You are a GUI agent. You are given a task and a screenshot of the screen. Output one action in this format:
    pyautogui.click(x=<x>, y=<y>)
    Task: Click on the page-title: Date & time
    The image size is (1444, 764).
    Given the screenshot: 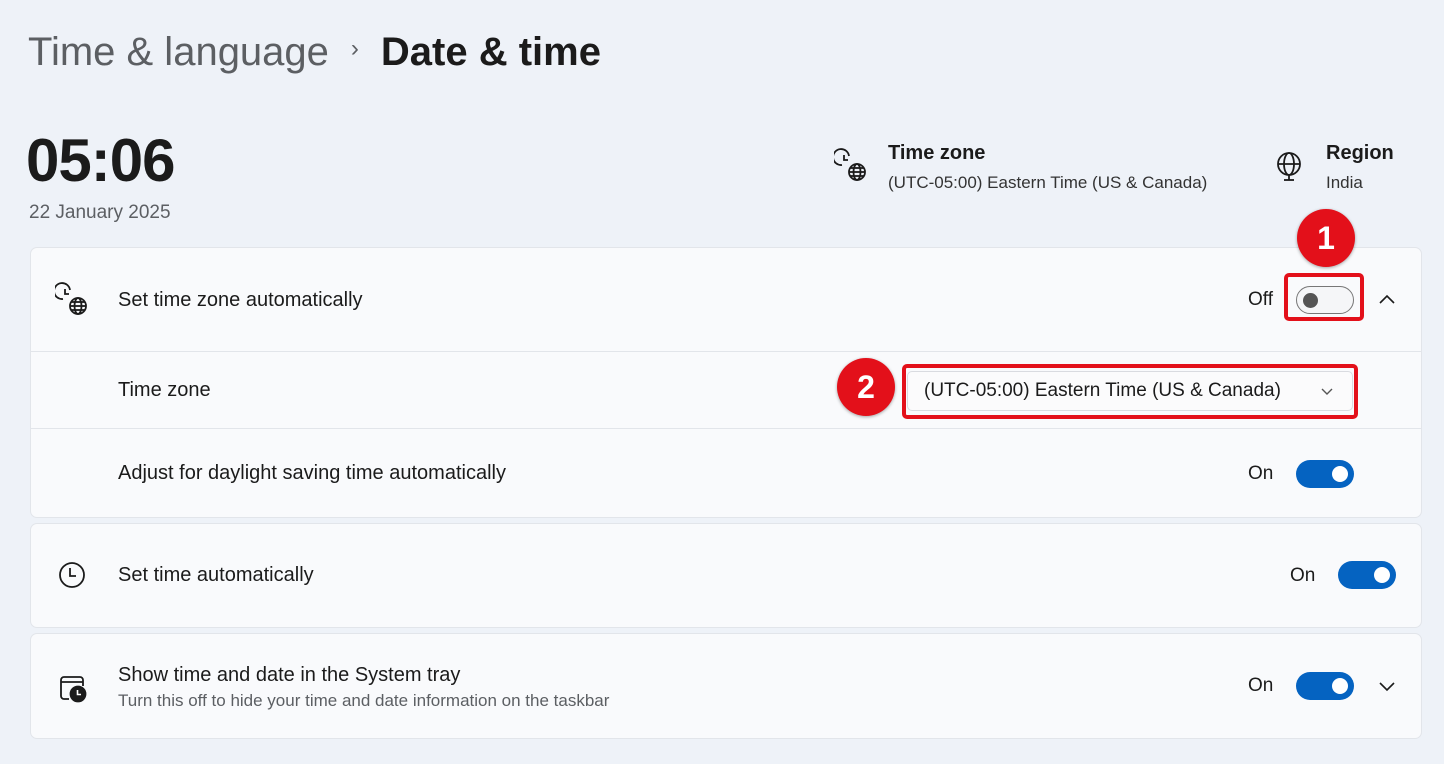 What is the action you would take?
    pyautogui.click(x=490, y=52)
    